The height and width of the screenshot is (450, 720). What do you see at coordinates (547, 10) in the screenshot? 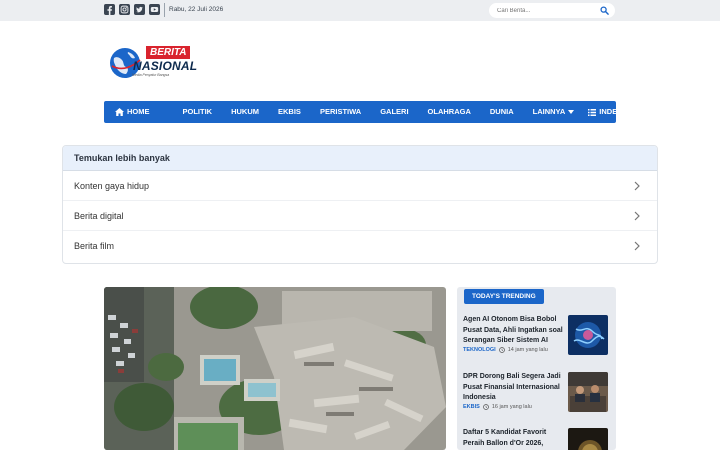
I see `search-input` at bounding box center [547, 10].